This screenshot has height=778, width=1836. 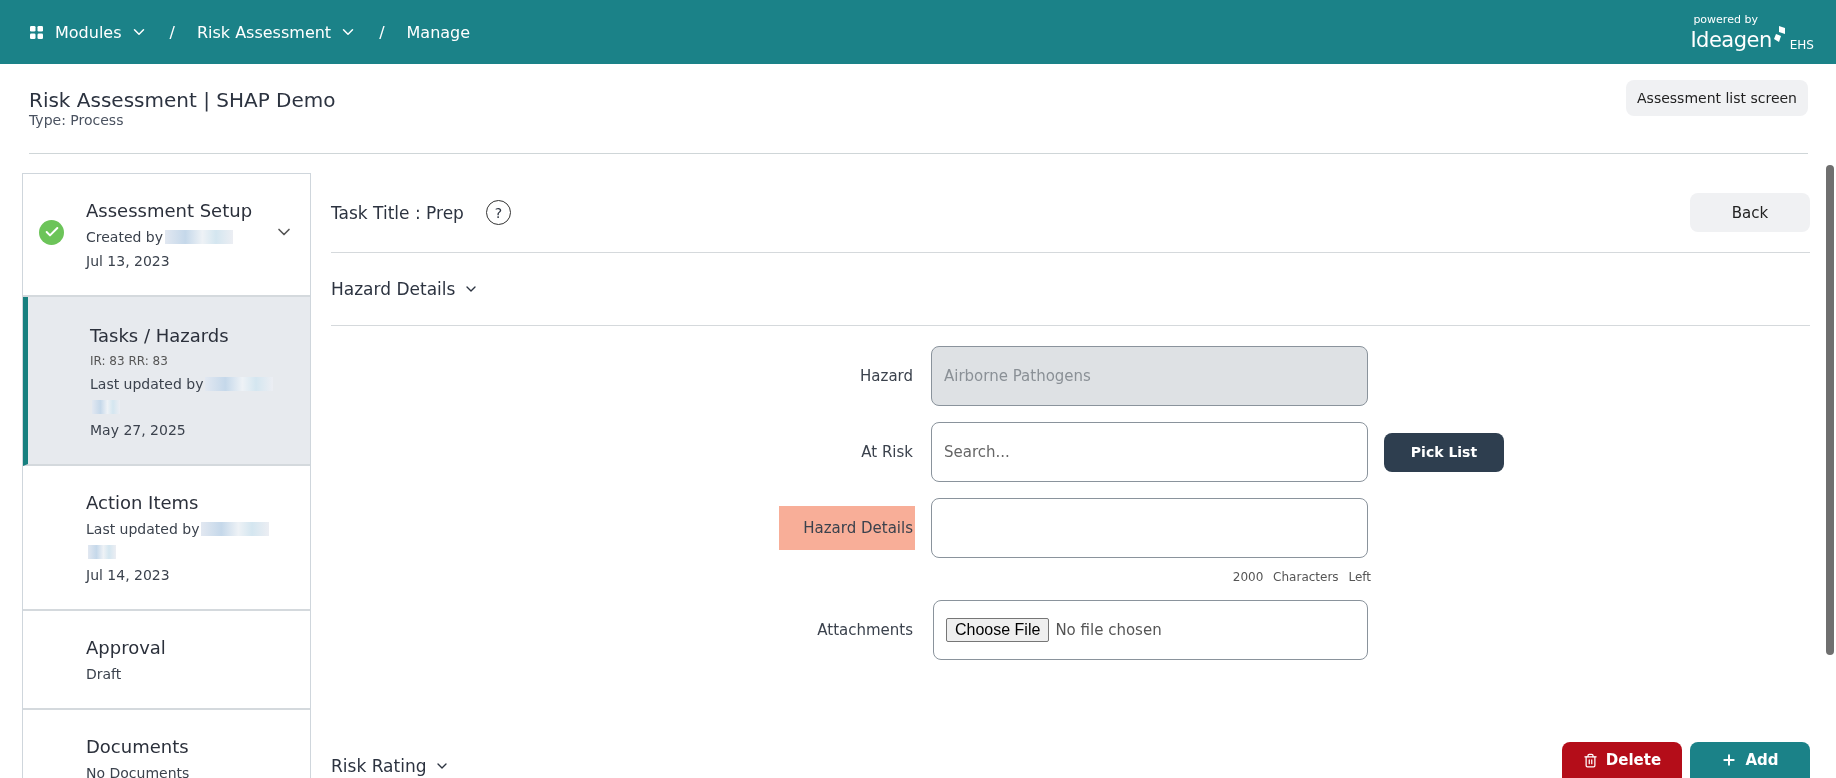 I want to click on add-button: Add, so click(x=1750, y=760).